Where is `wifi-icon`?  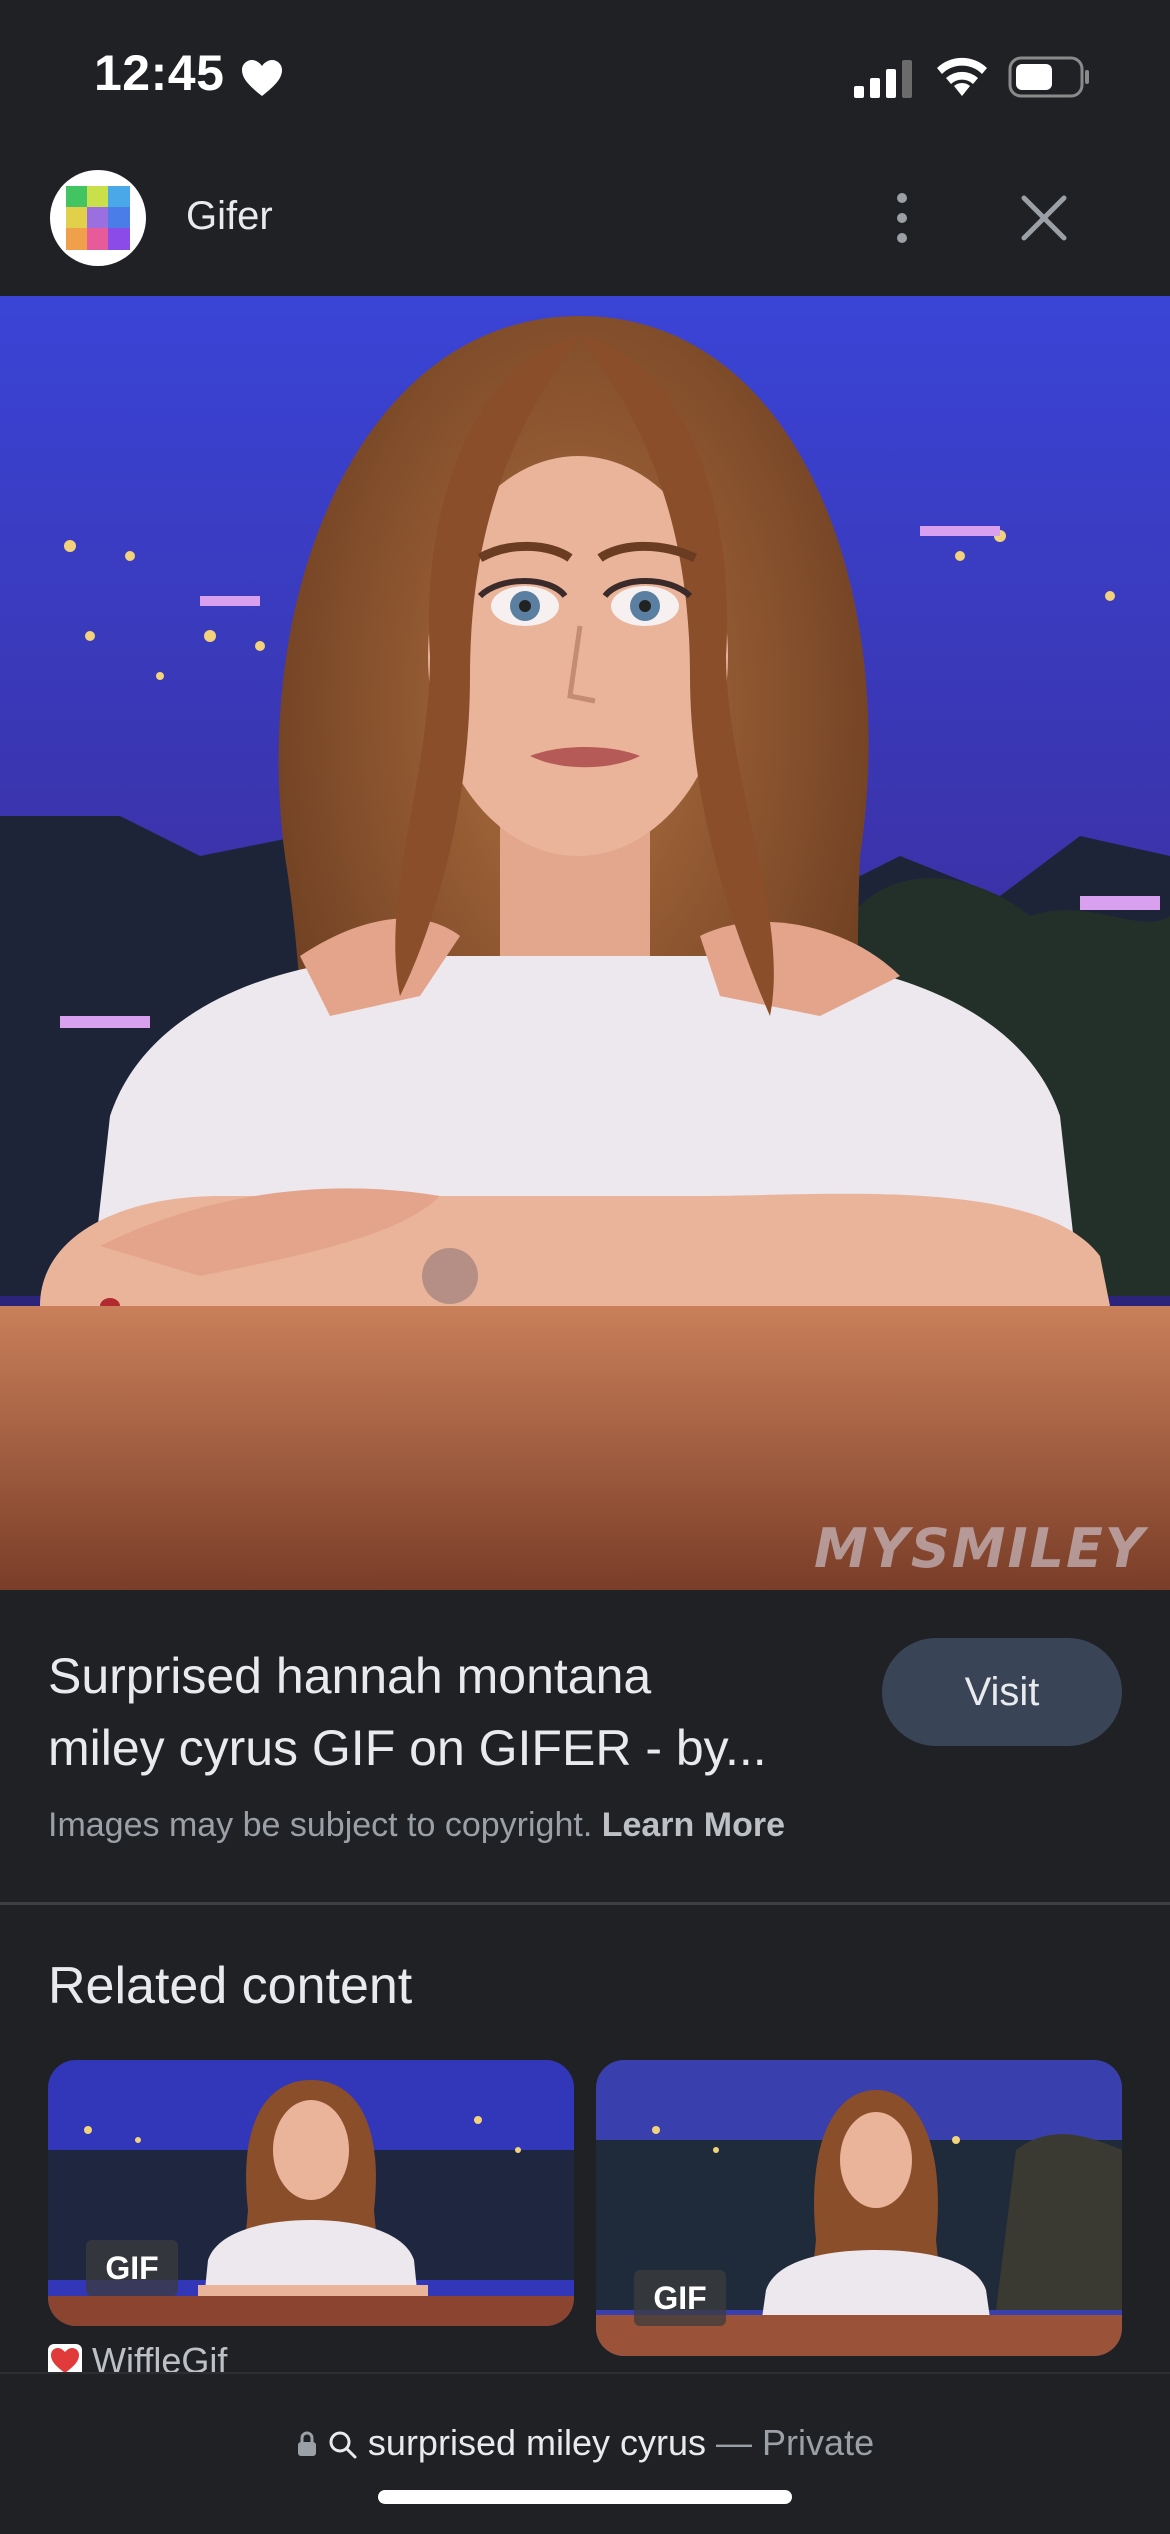 wifi-icon is located at coordinates (962, 76).